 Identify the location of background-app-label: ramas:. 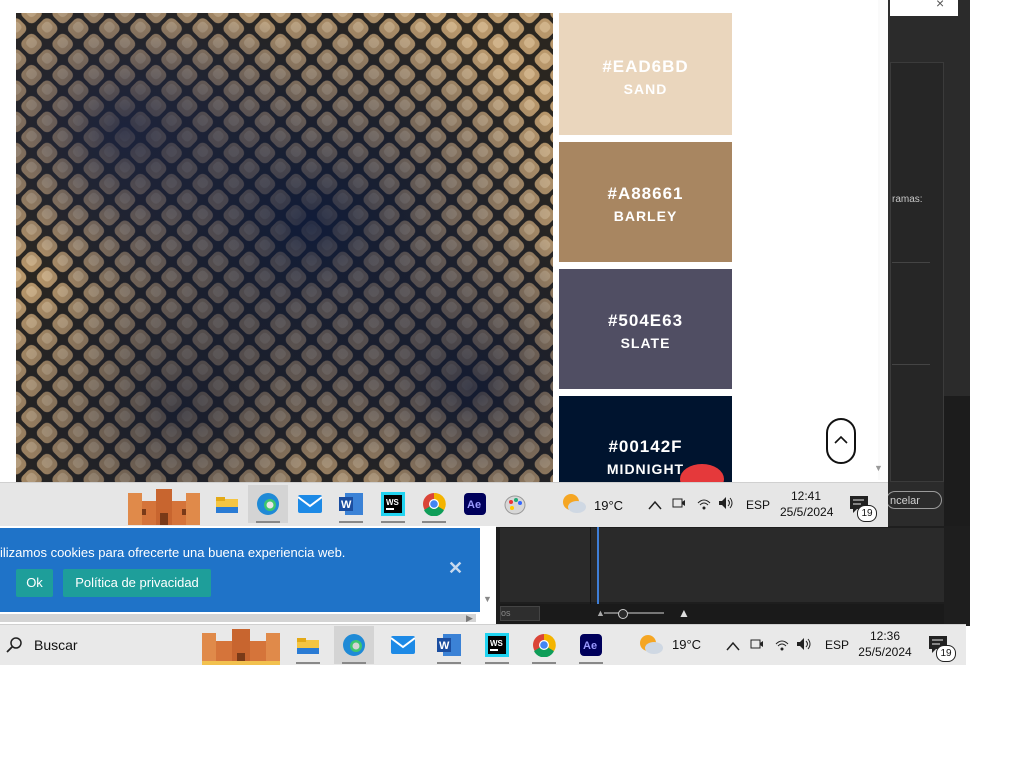
(907, 199).